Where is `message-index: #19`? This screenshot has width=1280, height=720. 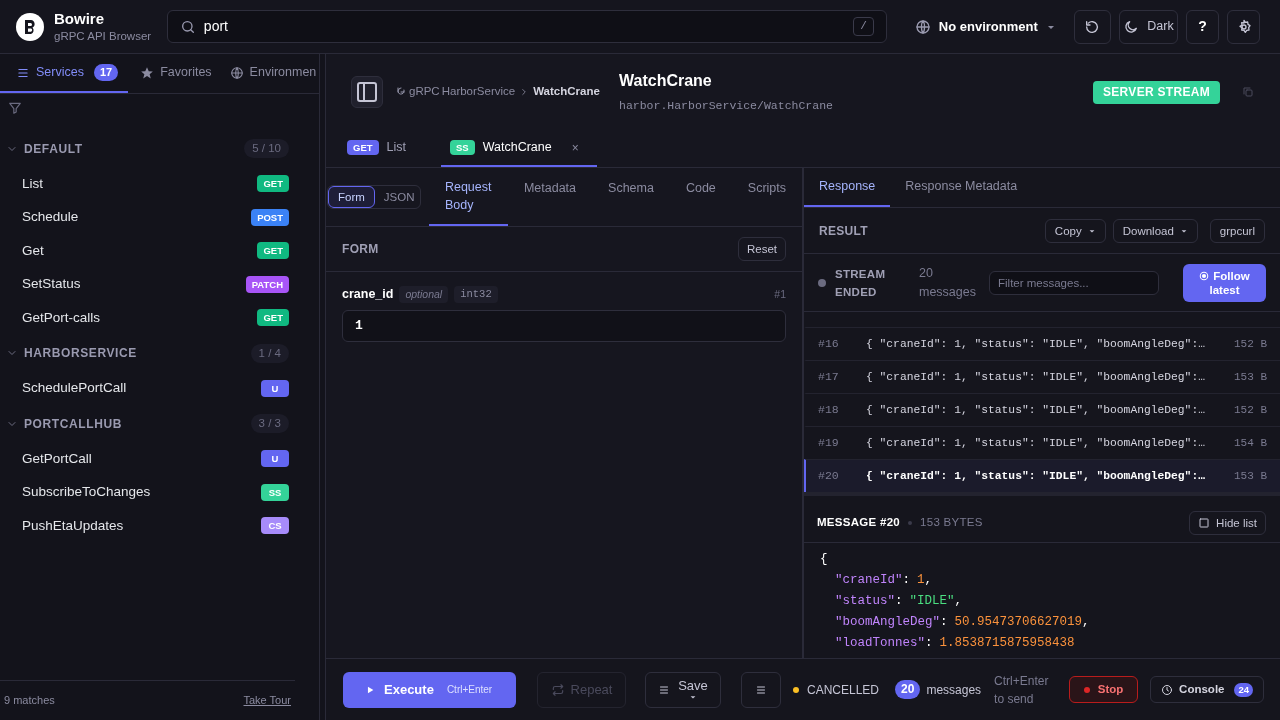 message-index: #19 is located at coordinates (829, 443).